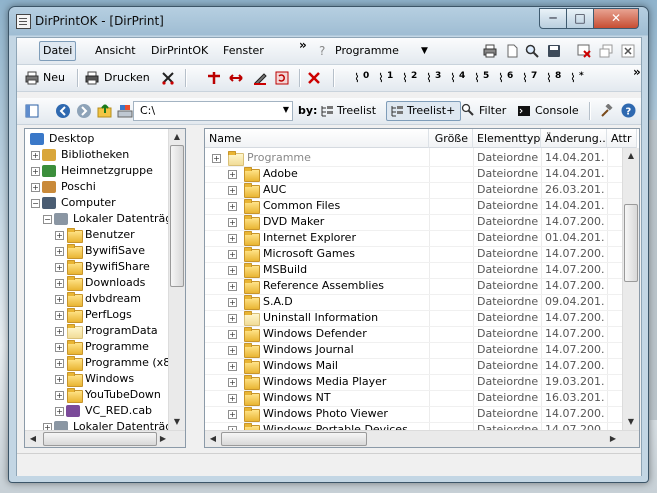  Describe the element at coordinates (622, 138) in the screenshot. I see `column-header: Attr` at that location.